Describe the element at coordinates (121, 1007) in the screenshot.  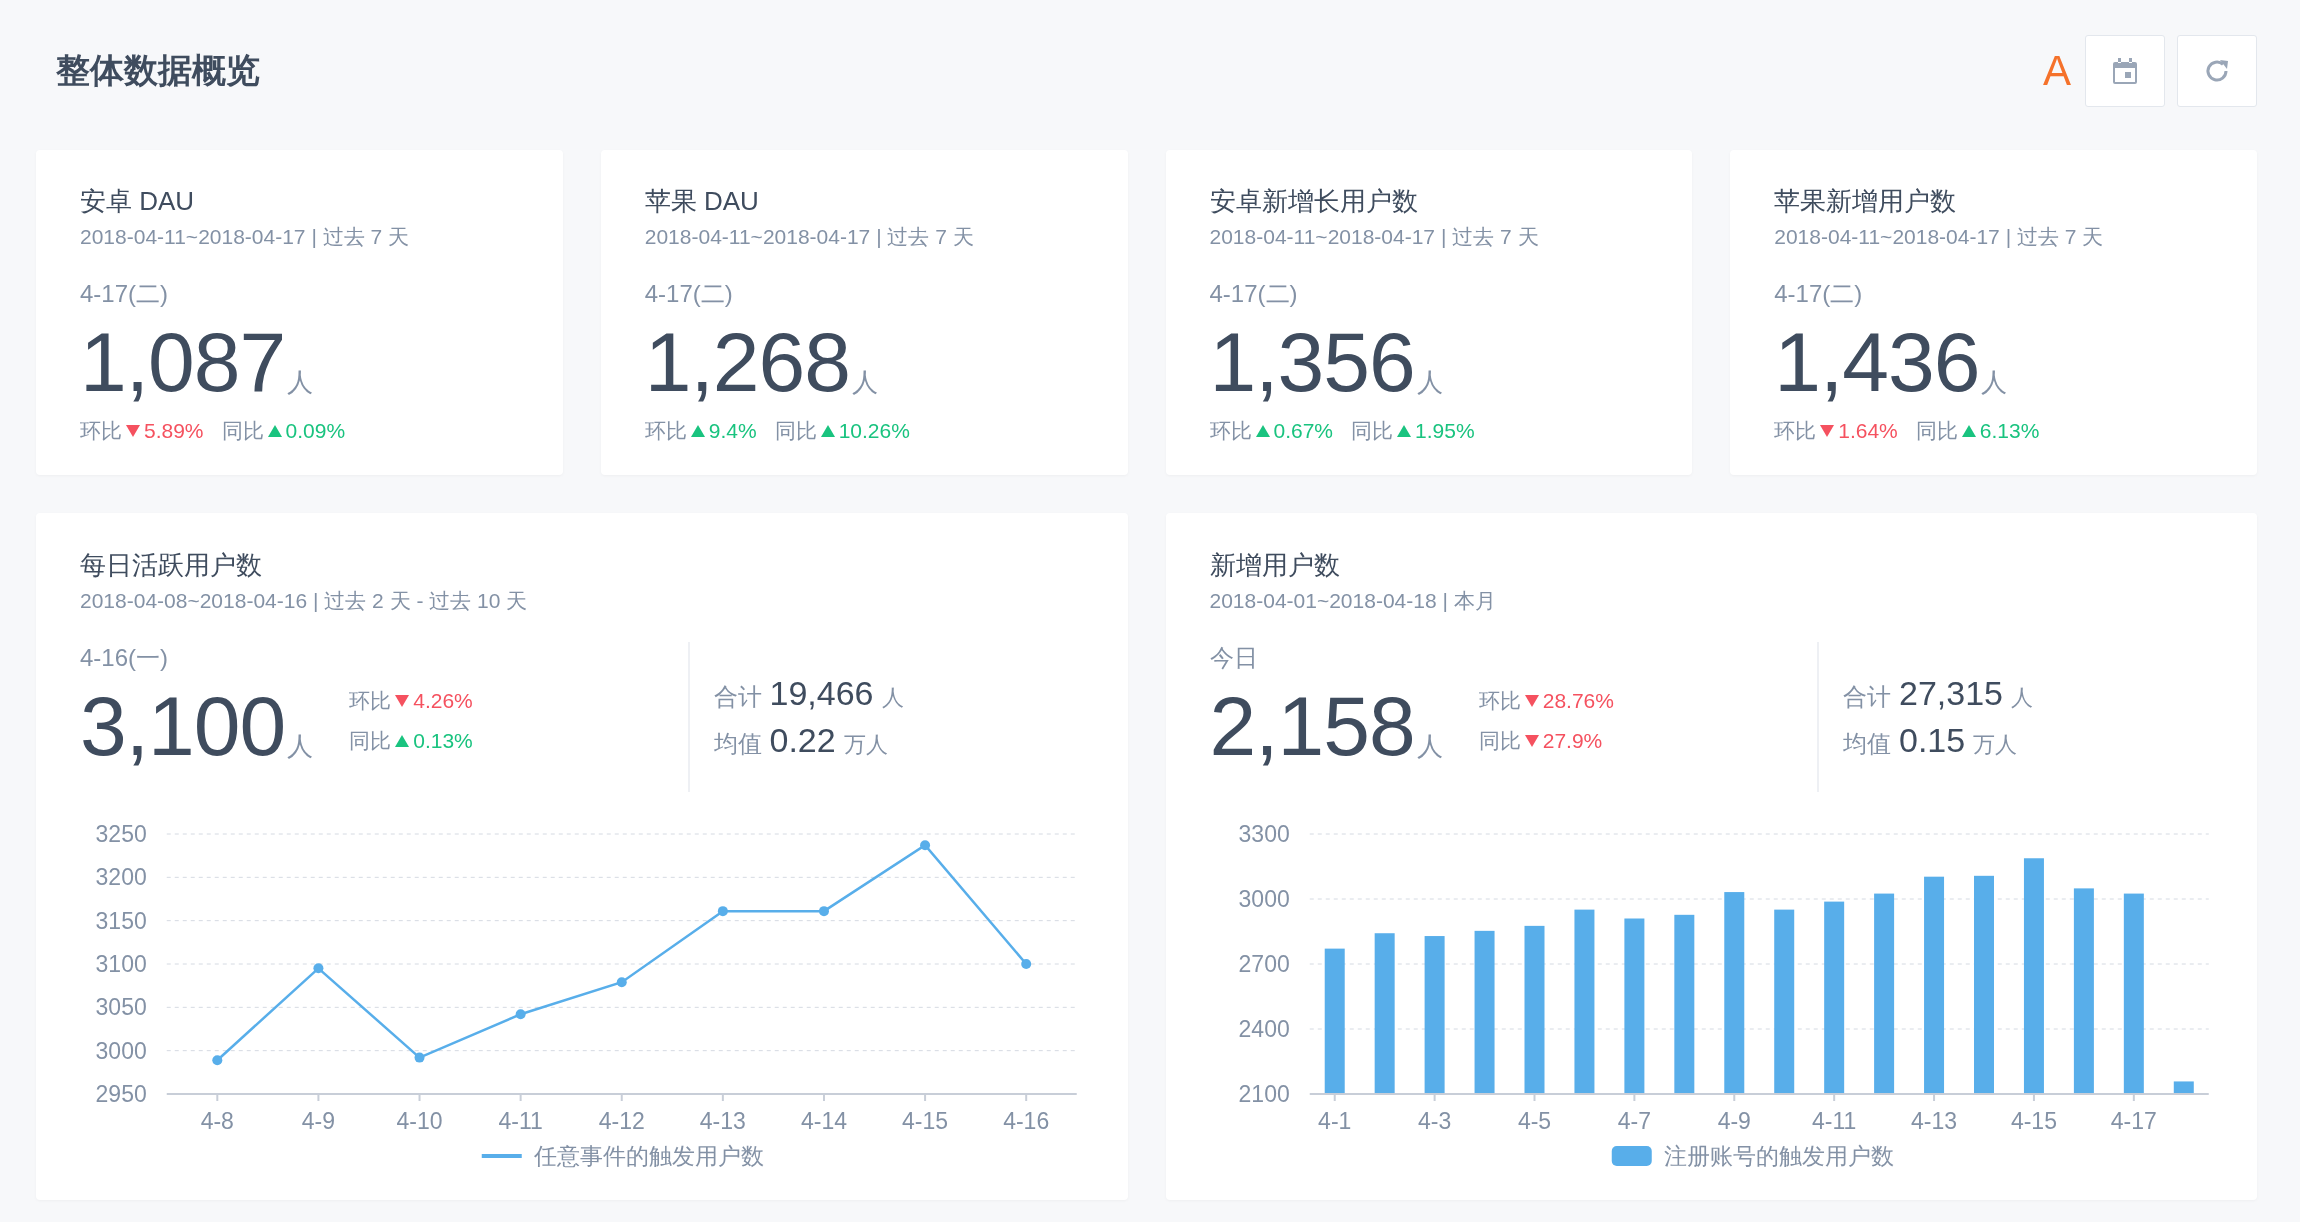
I see `y-tick-label: 3050` at that location.